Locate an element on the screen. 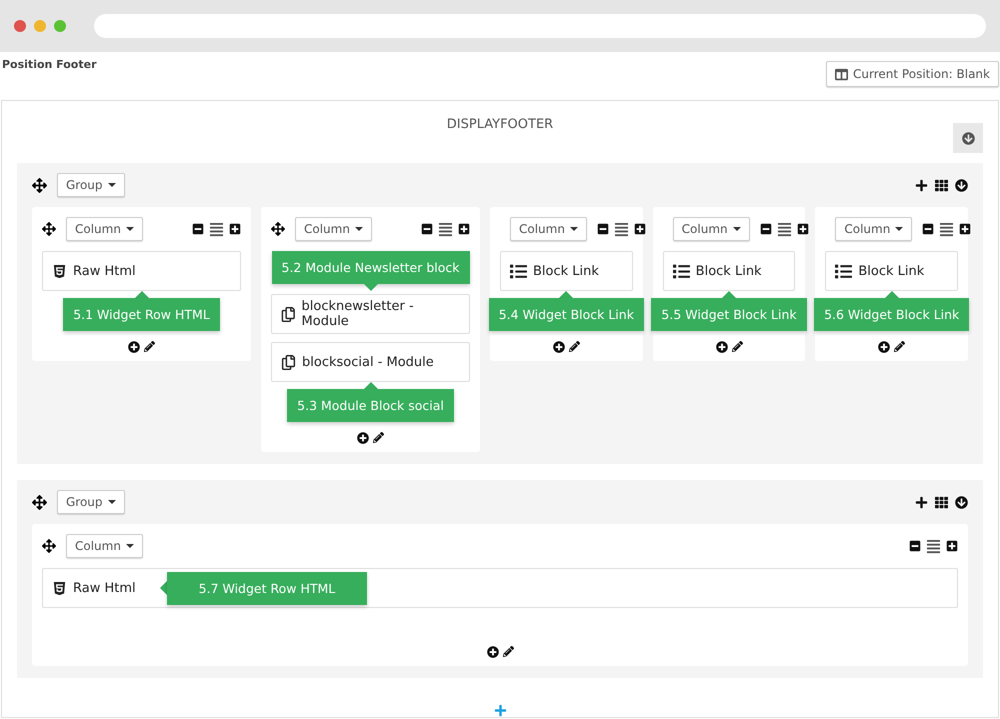 Image resolution: width=1000 pixels, height=719 pixels. tooltip: 5.2 Module Newsletter block is located at coordinates (371, 267).